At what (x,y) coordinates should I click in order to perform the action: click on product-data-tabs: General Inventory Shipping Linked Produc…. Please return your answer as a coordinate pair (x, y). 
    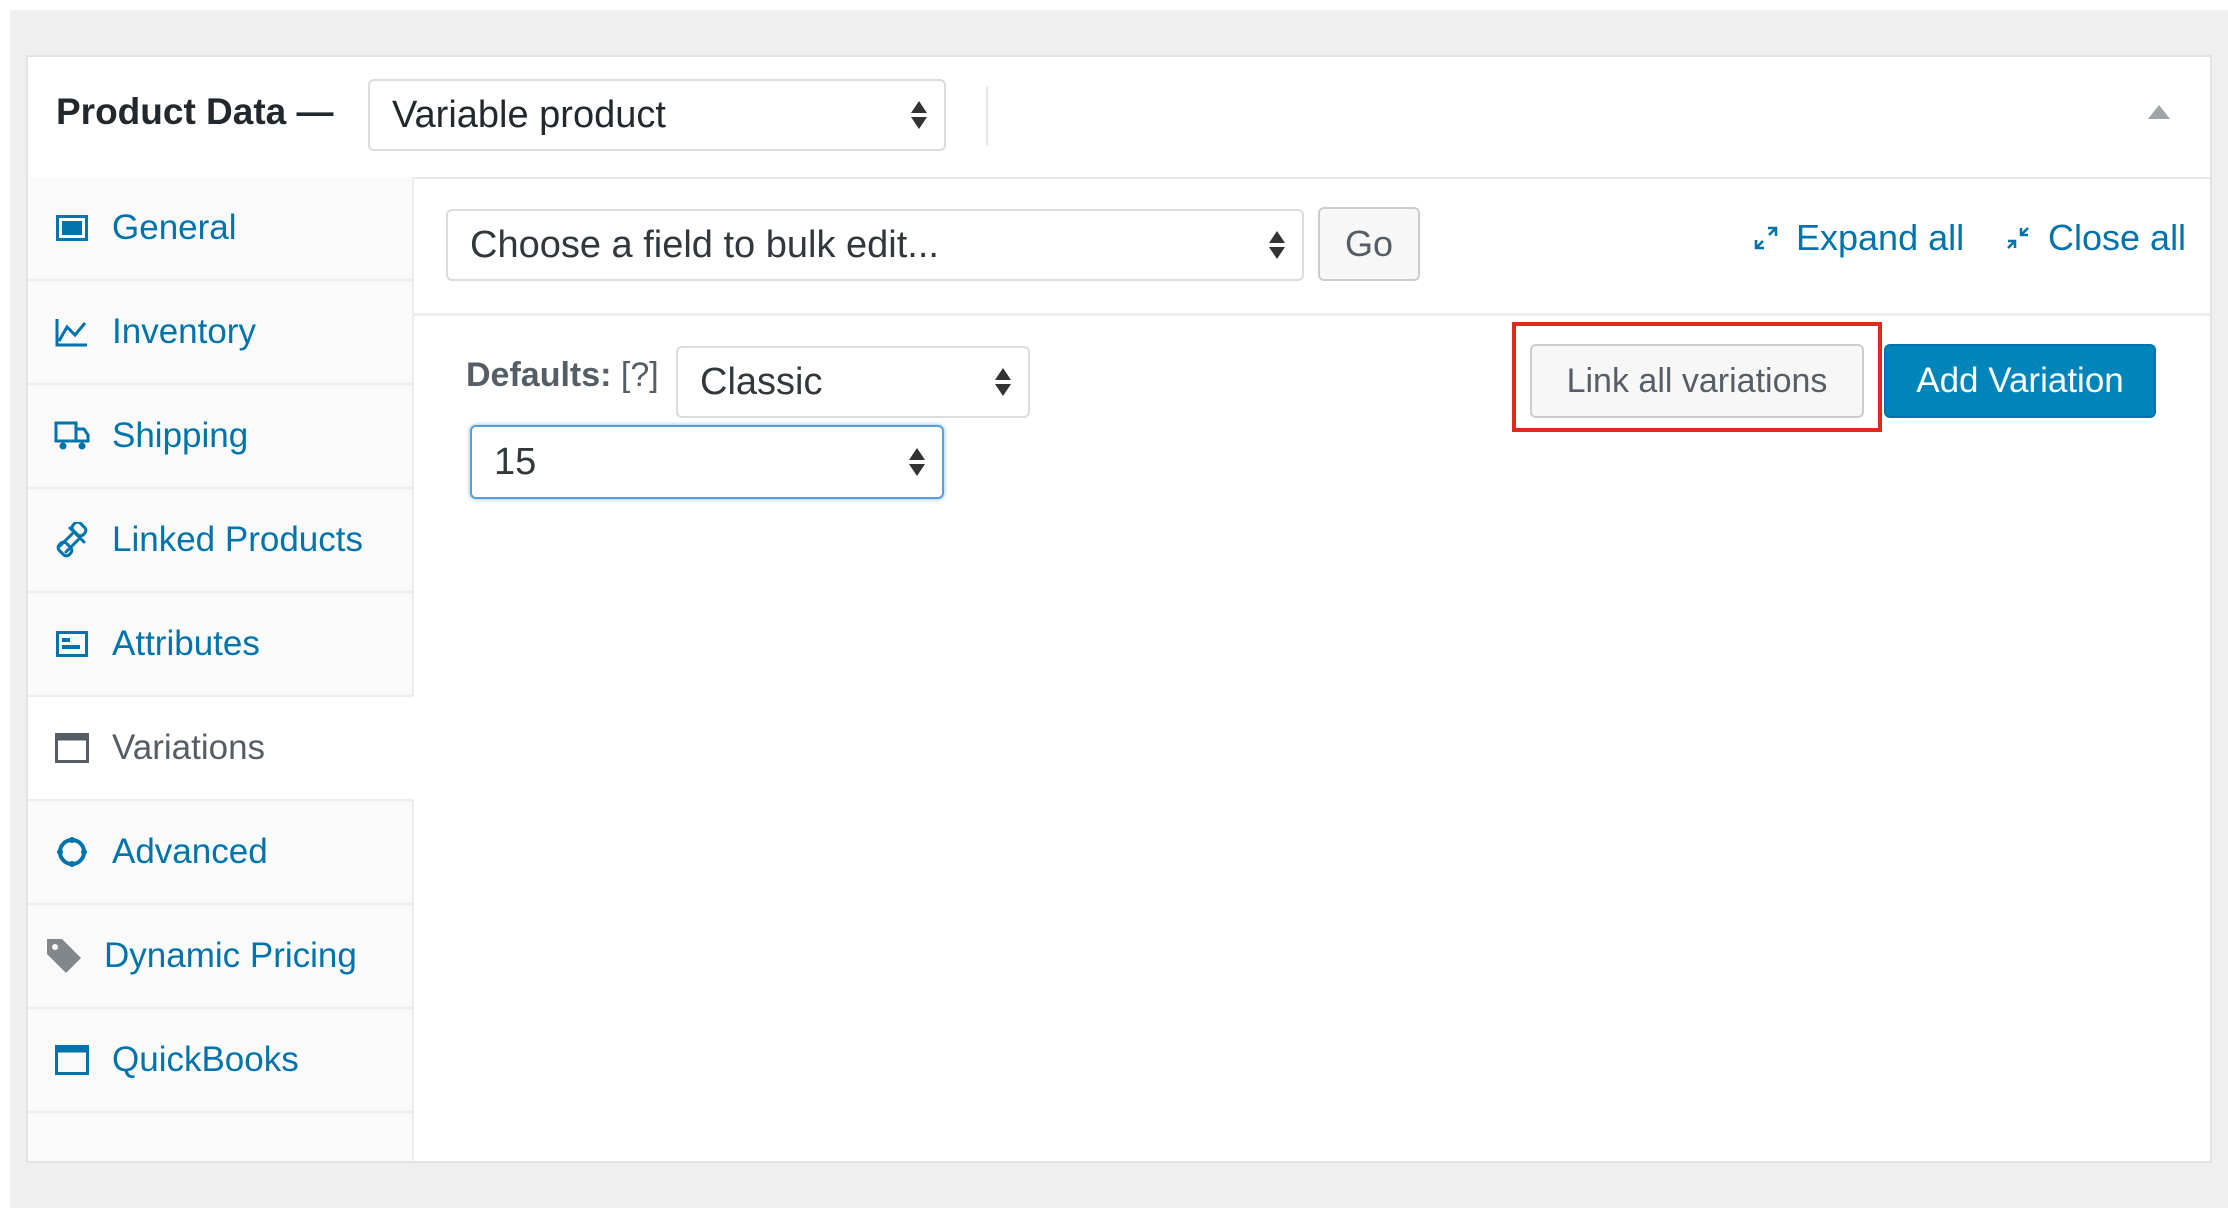
    Looking at the image, I should click on (221, 669).